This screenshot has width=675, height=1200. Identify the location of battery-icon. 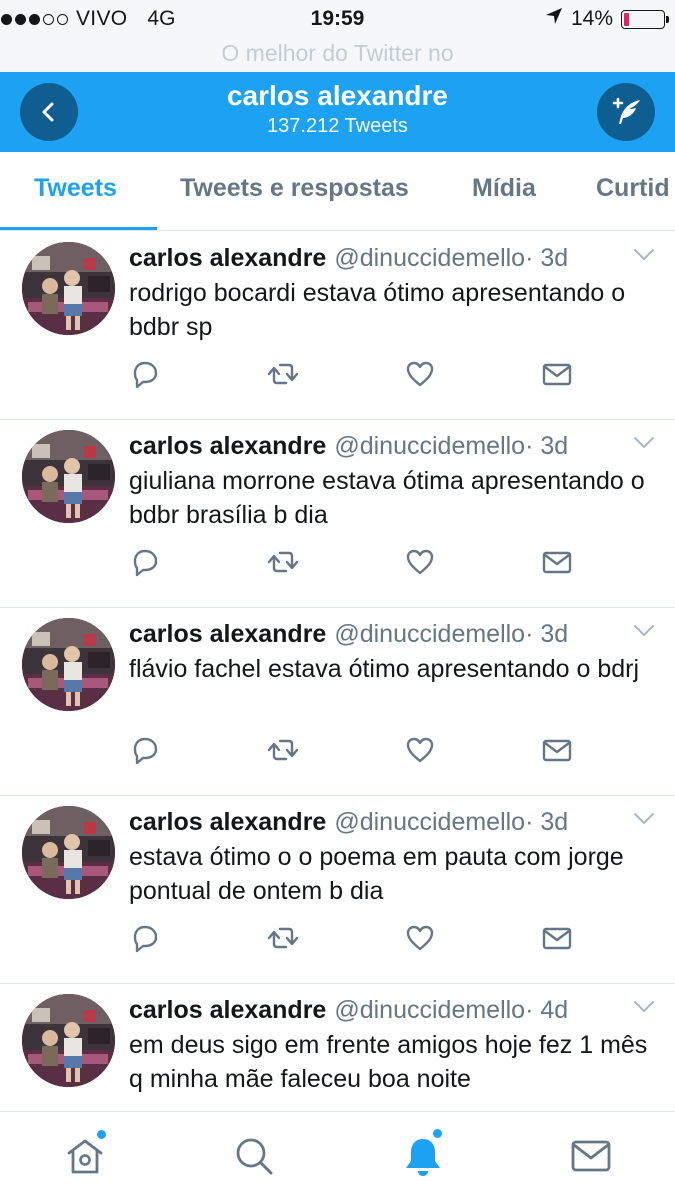
(645, 19).